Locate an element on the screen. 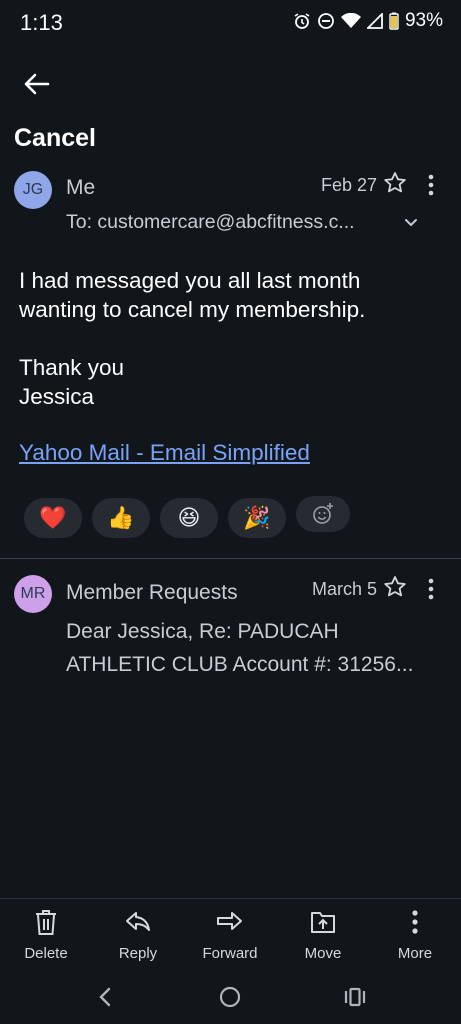 This screenshot has width=461, height=1024. body-line: Thank you is located at coordinates (72, 367).